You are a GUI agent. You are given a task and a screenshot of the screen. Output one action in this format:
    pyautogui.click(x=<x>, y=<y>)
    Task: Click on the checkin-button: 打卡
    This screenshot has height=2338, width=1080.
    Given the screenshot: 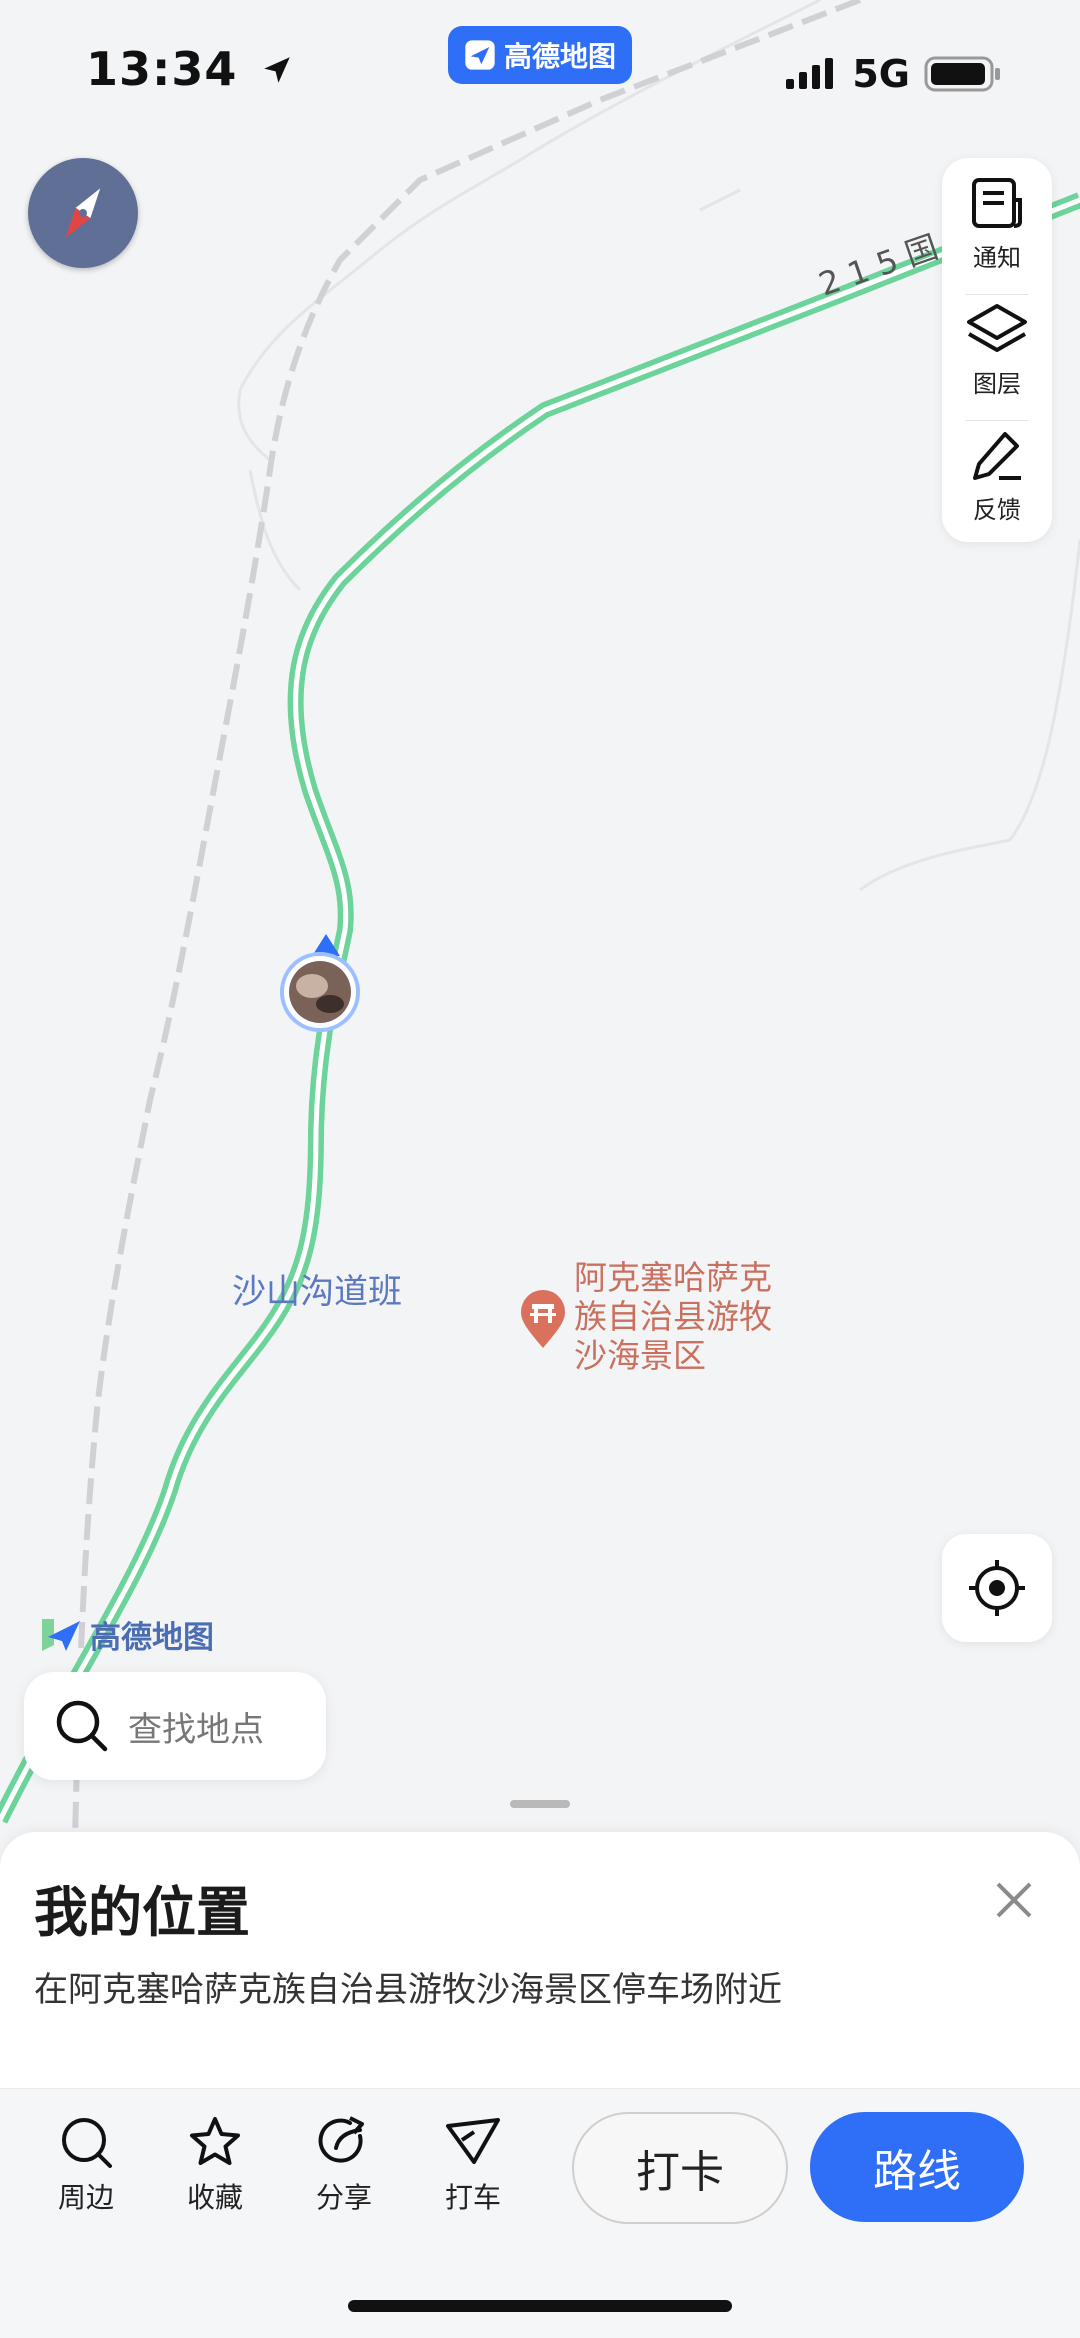 What is the action you would take?
    pyautogui.click(x=680, y=2168)
    